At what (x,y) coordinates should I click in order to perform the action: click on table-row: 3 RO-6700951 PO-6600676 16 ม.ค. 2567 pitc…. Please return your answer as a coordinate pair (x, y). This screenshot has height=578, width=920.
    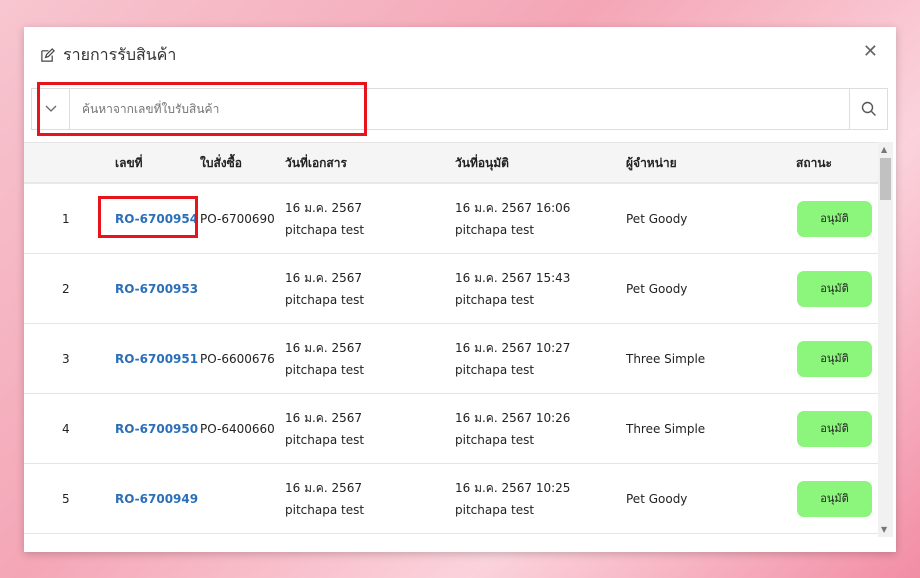
    Looking at the image, I should click on (451, 359).